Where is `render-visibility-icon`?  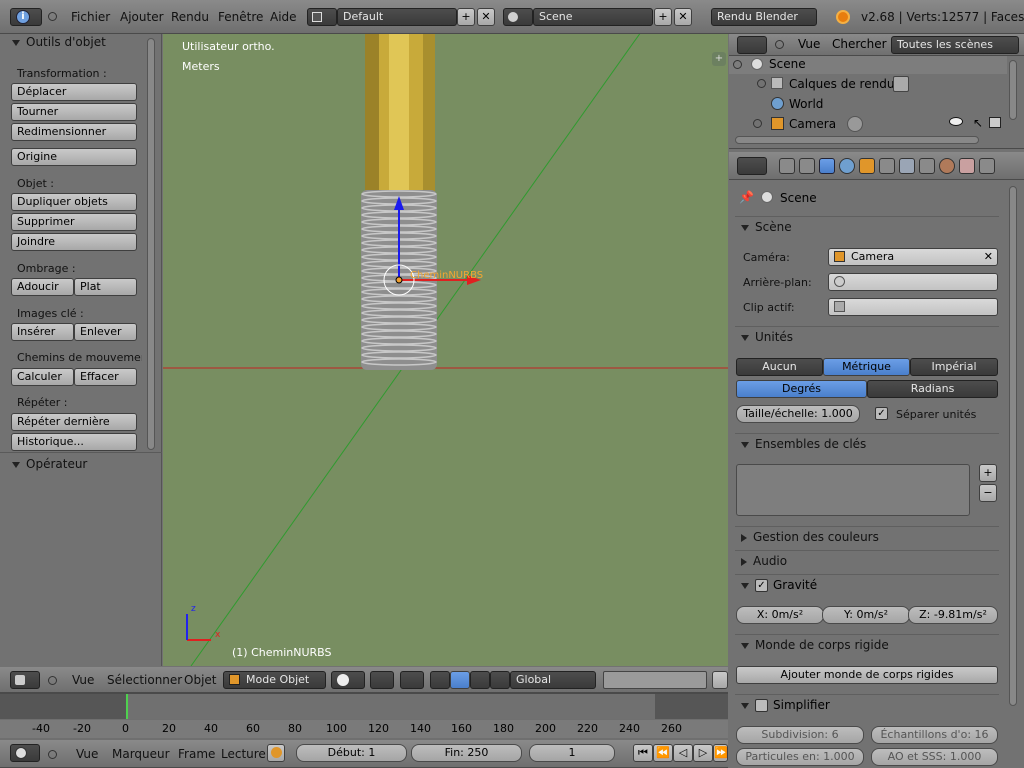
render-visibility-icon is located at coordinates (995, 122).